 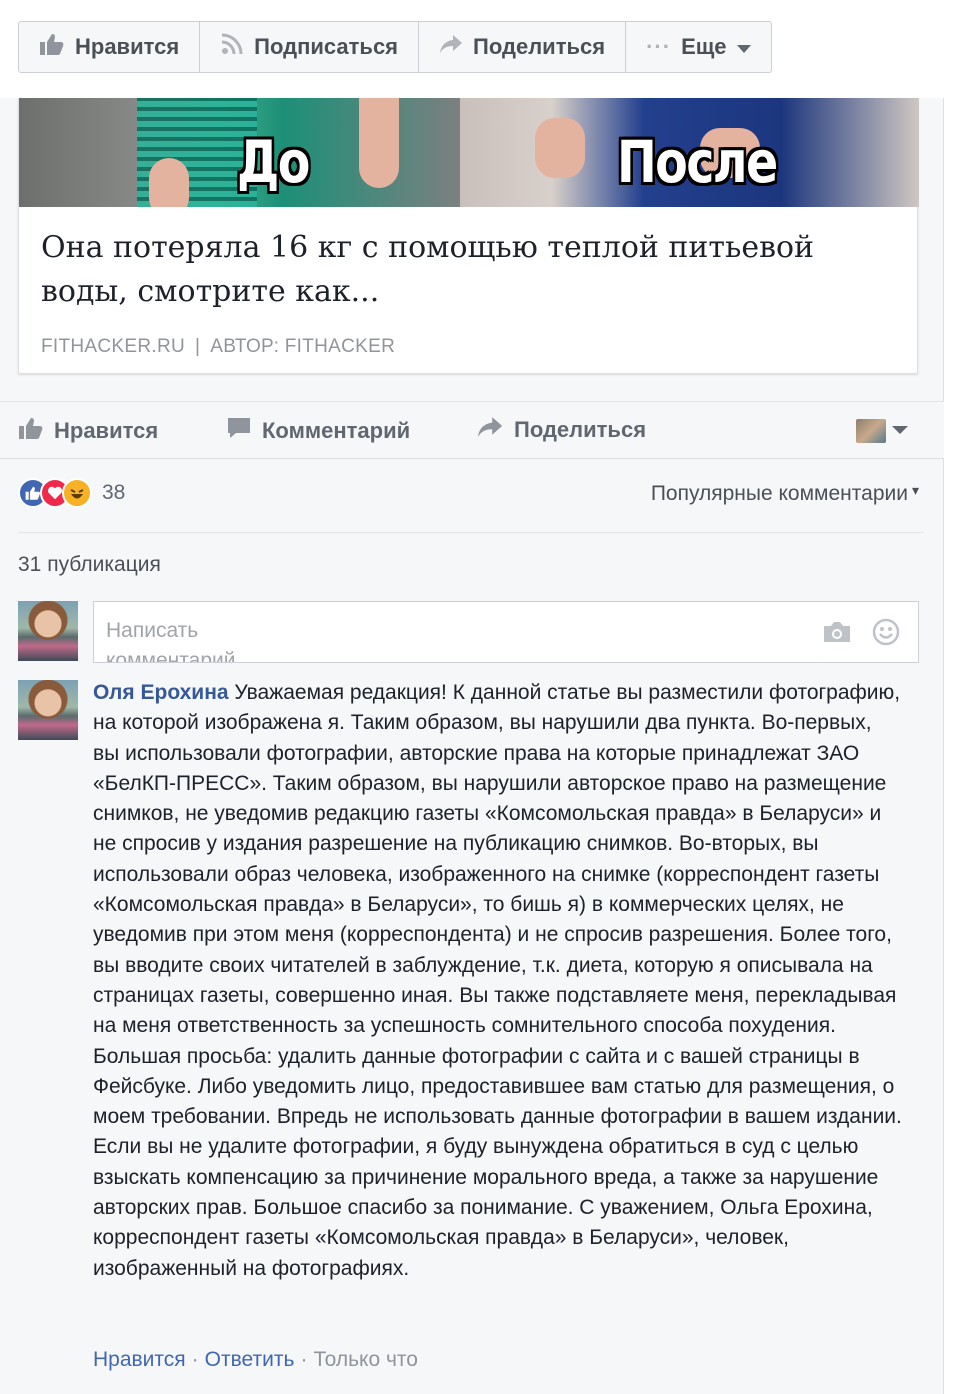 What do you see at coordinates (250, 1359) in the screenshot?
I see `comment-reply-link: Ответить` at bounding box center [250, 1359].